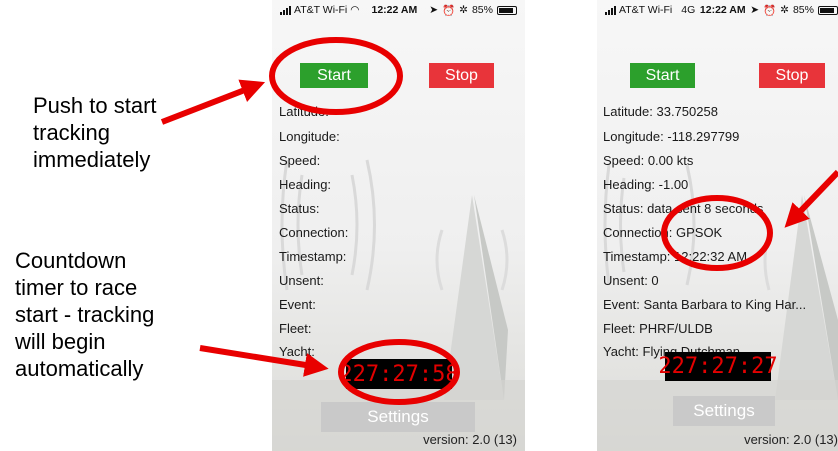 The image size is (838, 451). Describe the element at coordinates (92, 159) in the screenshot. I see `start-annotation-line: immediately` at that location.